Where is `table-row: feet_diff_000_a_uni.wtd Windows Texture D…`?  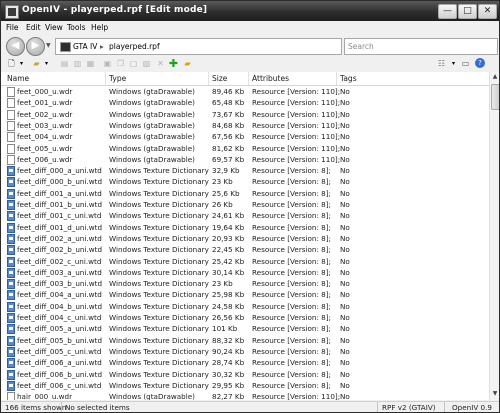
table-row: feet_diff_000_a_uni.wtd Windows Texture D… is located at coordinates (245, 171).